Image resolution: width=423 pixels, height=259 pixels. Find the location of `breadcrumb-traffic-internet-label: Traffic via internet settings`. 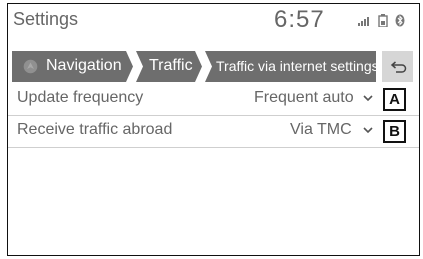

breadcrumb-traffic-internet-label: Traffic via internet settings is located at coordinates (297, 66).